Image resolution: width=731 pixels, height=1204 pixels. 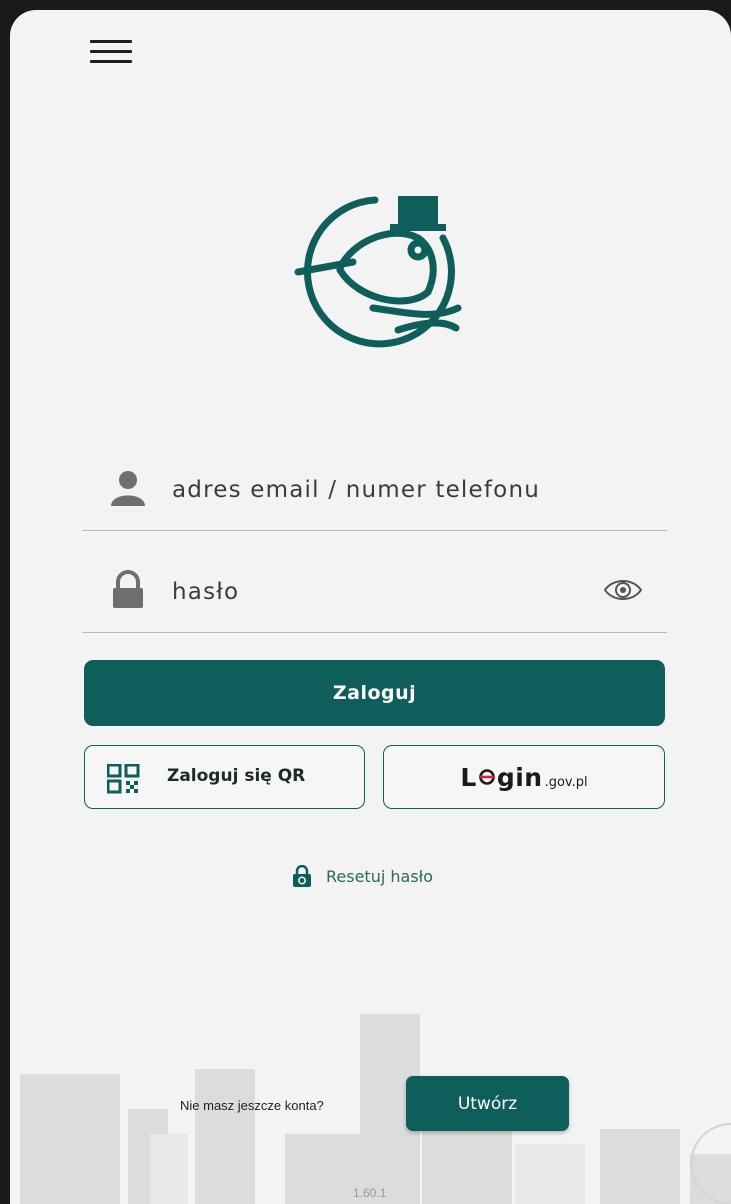 I want to click on create-account-button: Utwórz, so click(x=487, y=1103).